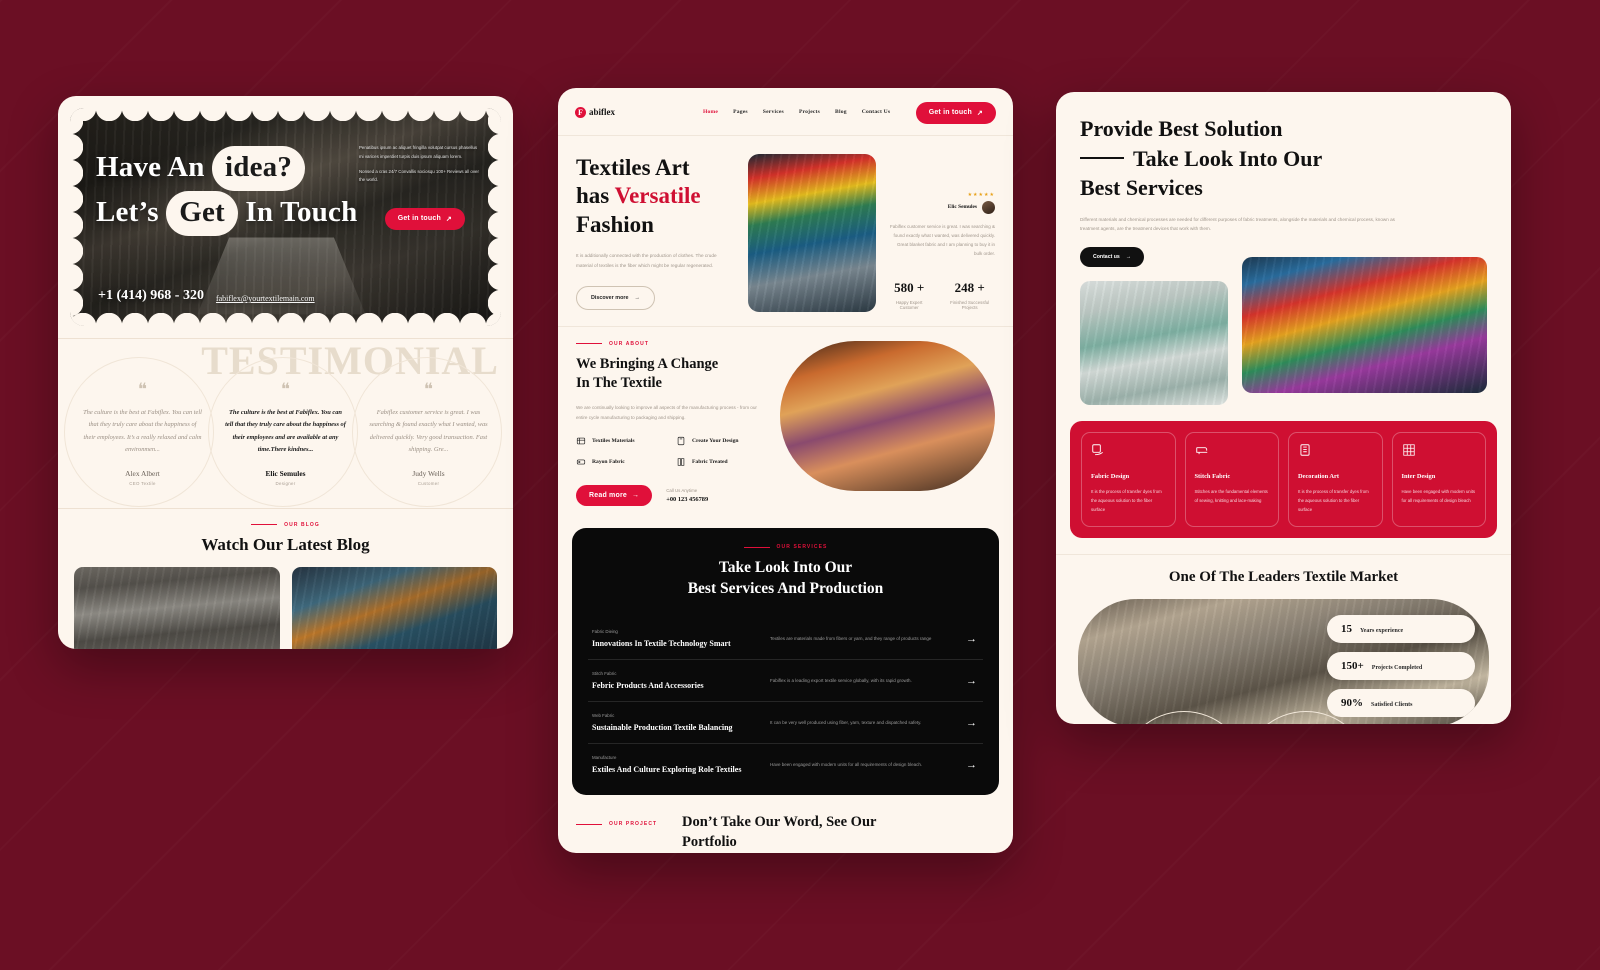  I want to click on nav-item-services: Services, so click(773, 112).